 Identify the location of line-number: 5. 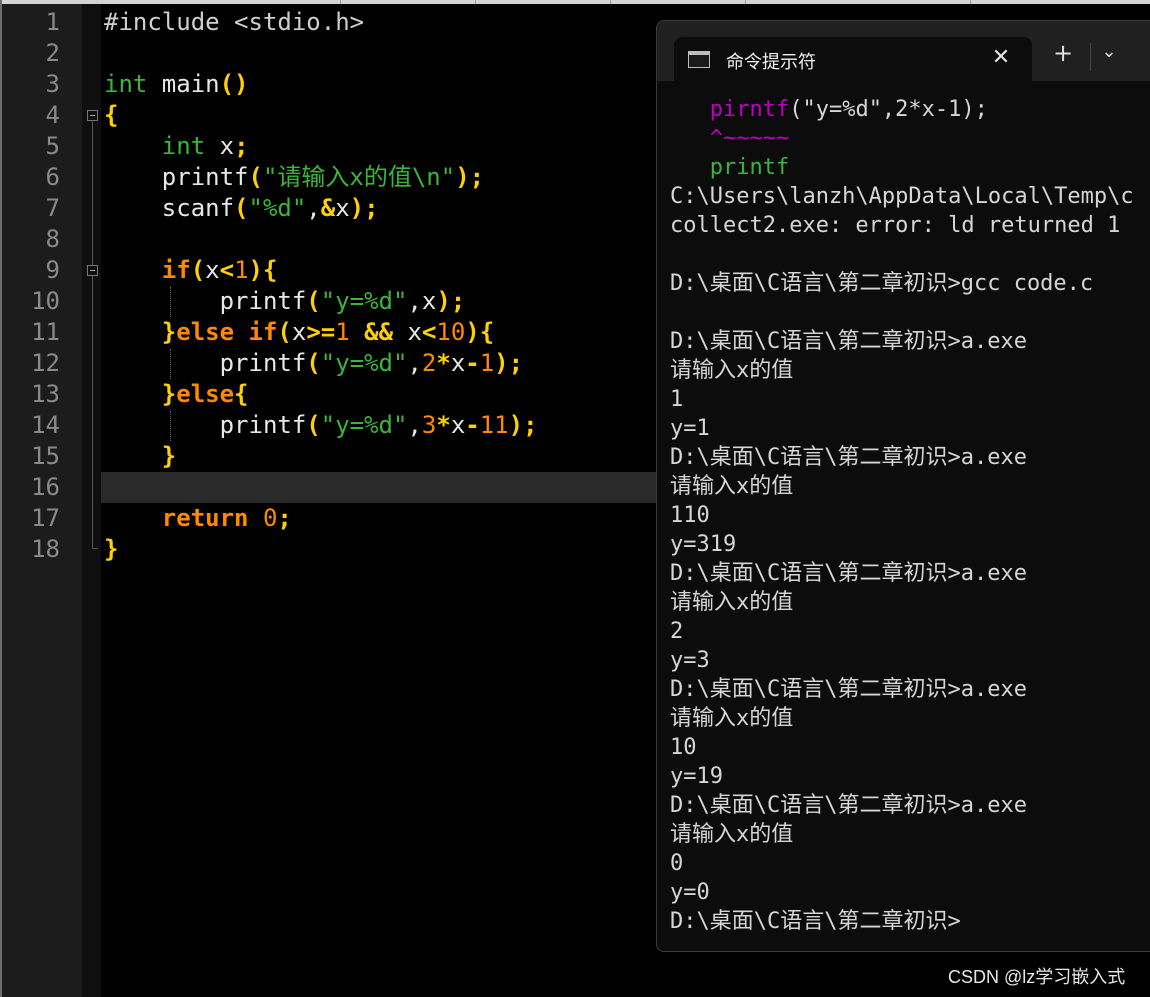
(52, 146).